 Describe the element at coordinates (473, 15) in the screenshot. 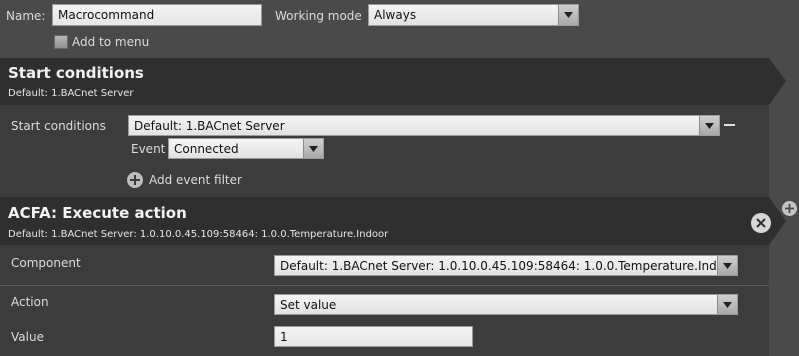

I see `working-mode-select: Always` at that location.